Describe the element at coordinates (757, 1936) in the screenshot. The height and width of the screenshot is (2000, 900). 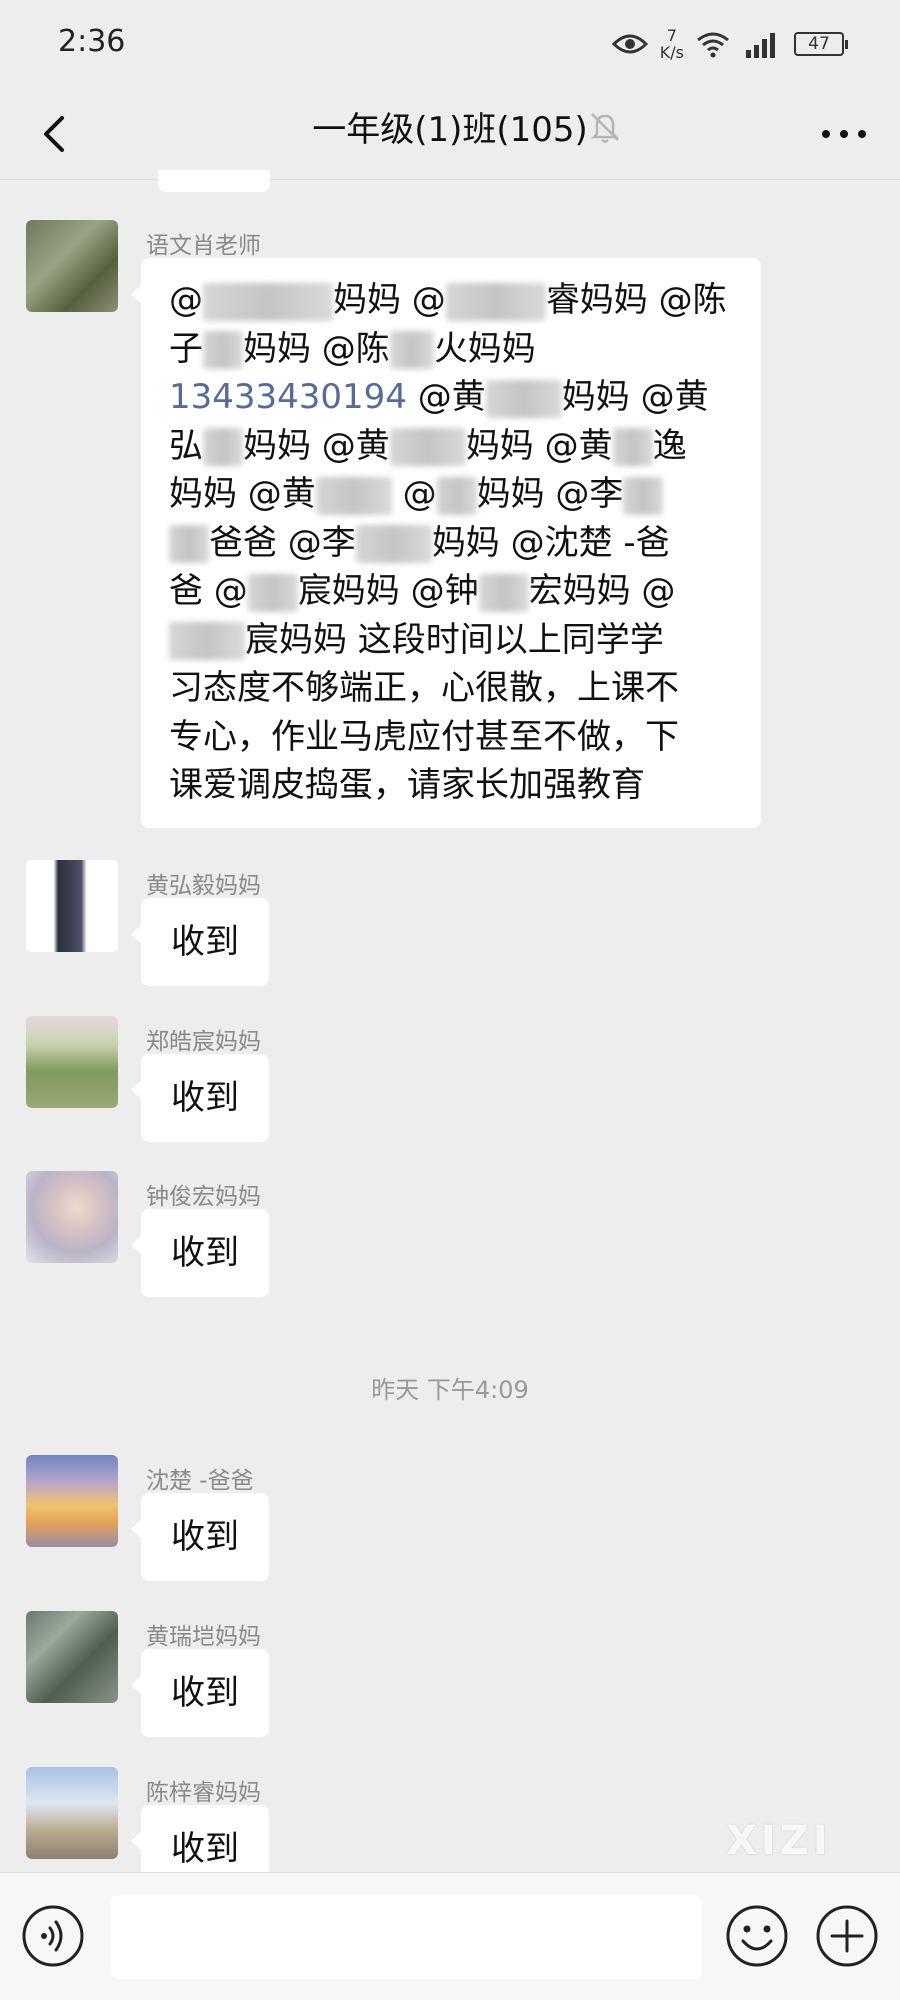
I see `emoji-icon` at that location.